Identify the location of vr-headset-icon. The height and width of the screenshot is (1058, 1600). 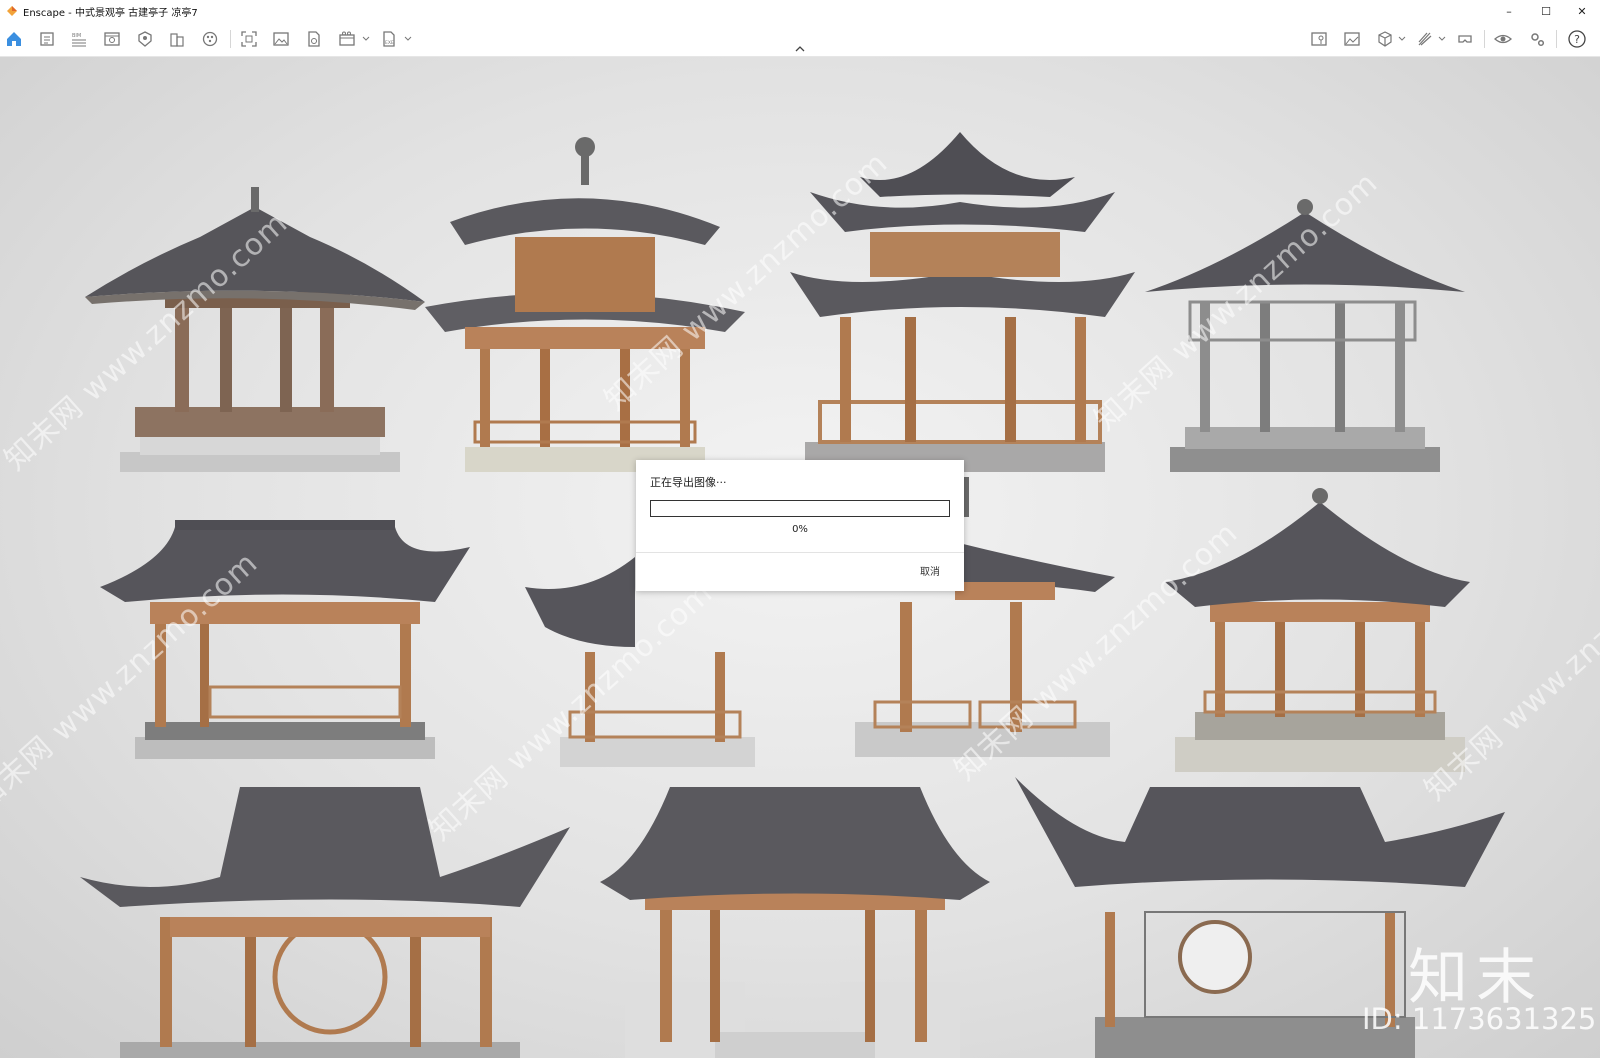
(1465, 39).